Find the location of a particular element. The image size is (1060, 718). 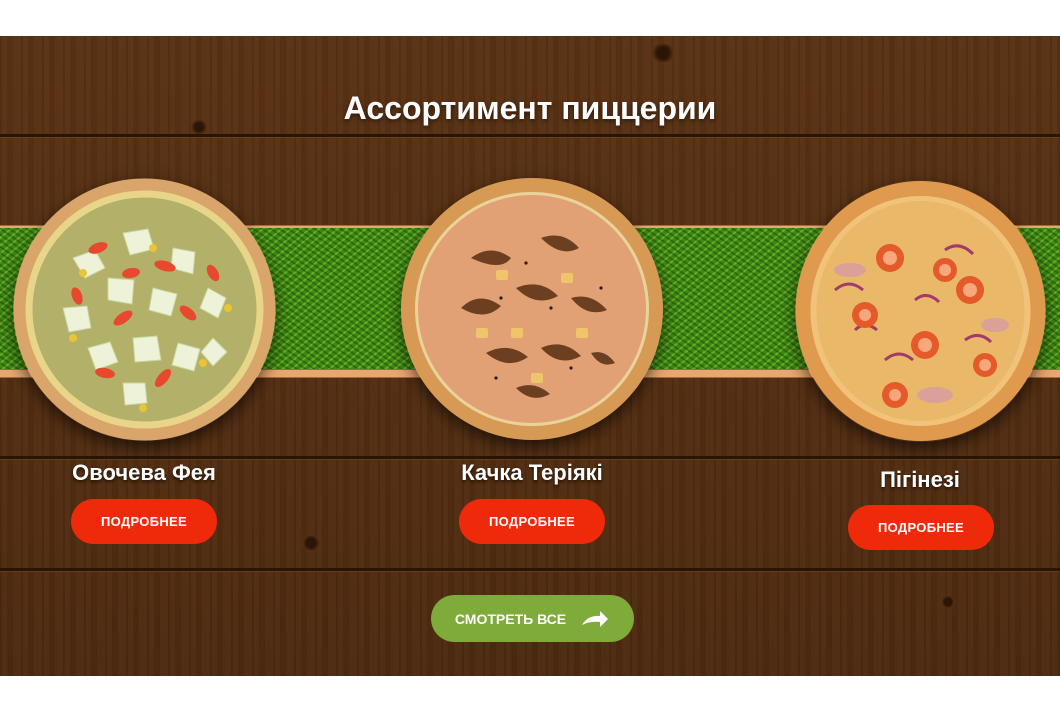

product-name: Овочева Фея is located at coordinates (144, 472).